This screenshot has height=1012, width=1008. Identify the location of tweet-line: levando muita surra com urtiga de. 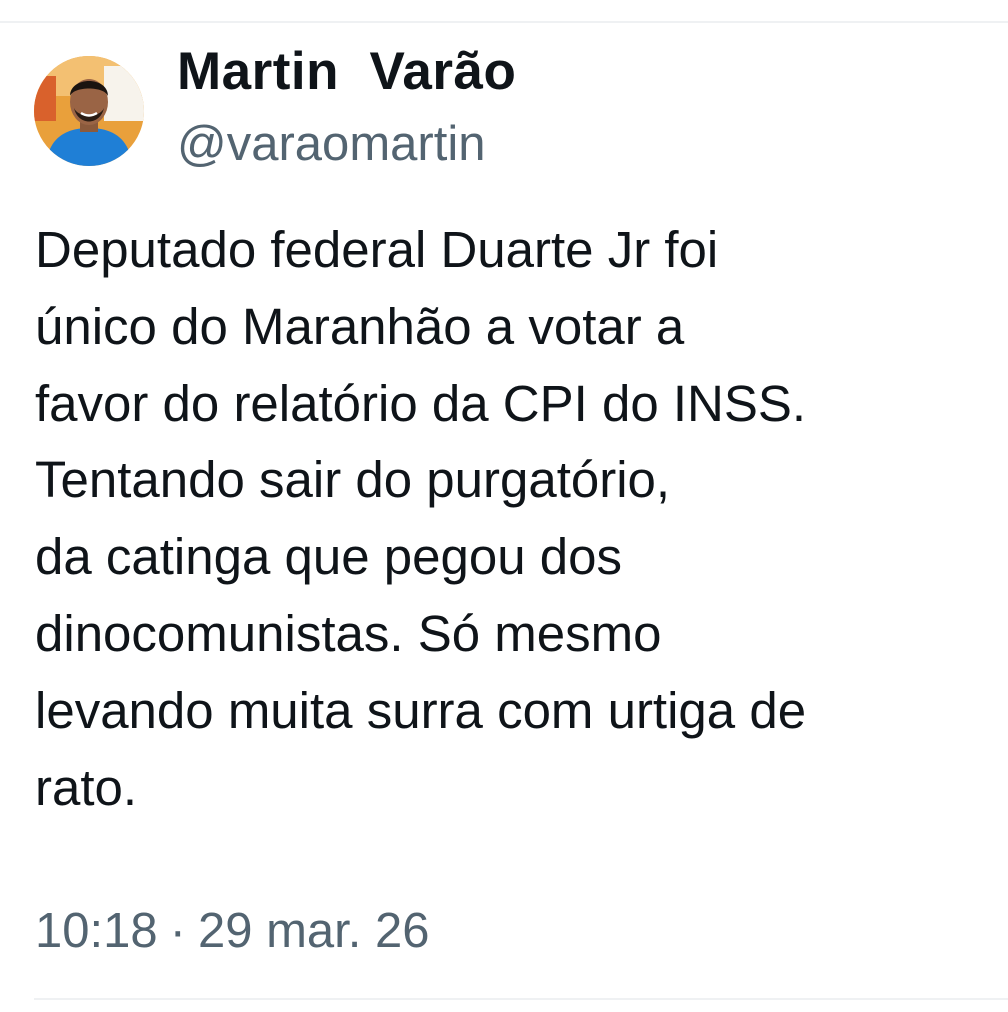
(421, 710).